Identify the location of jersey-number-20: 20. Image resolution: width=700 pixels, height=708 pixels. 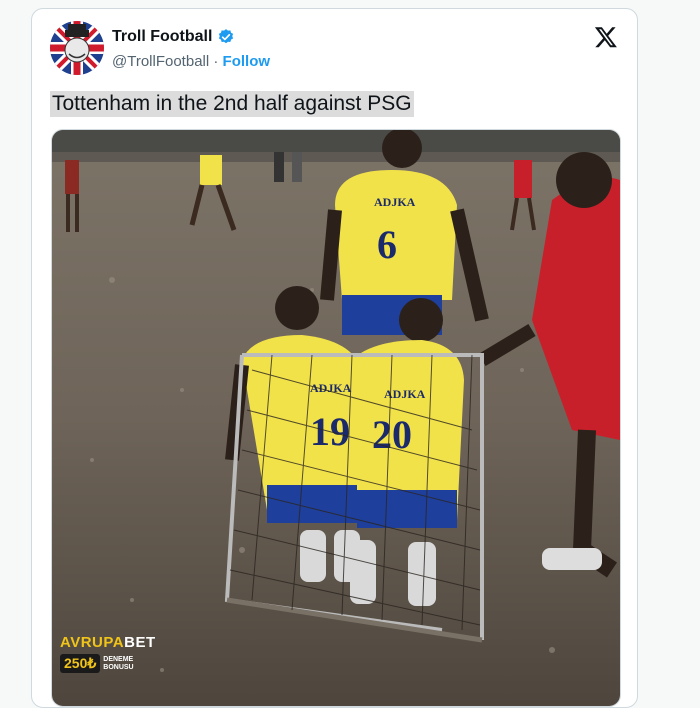
(392, 434).